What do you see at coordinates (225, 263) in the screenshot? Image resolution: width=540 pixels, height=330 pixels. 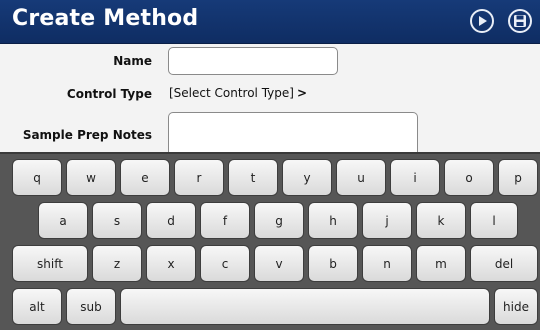 I see `key-c: c` at bounding box center [225, 263].